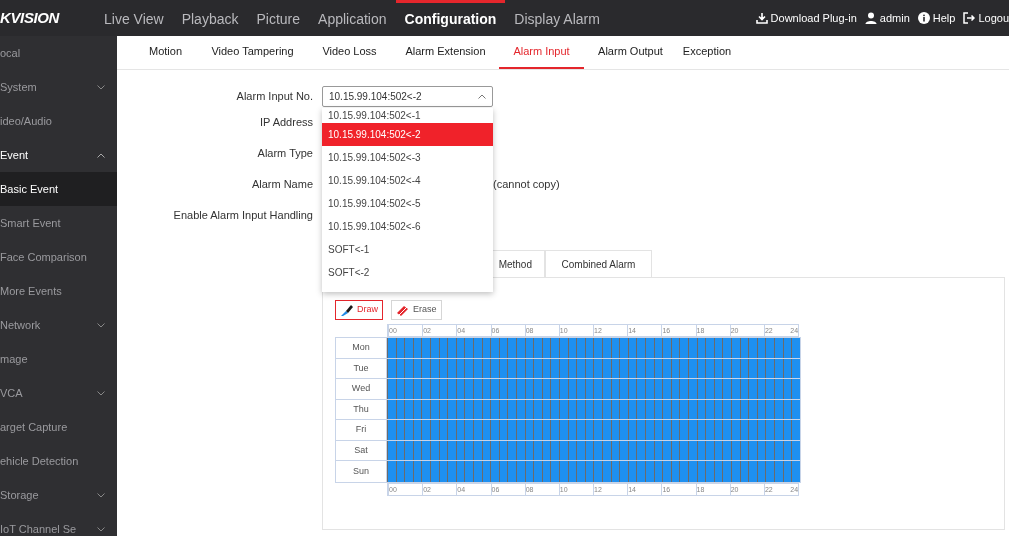 The height and width of the screenshot is (536, 1009). Describe the element at coordinates (347, 310) in the screenshot. I see `brush-icon` at that location.